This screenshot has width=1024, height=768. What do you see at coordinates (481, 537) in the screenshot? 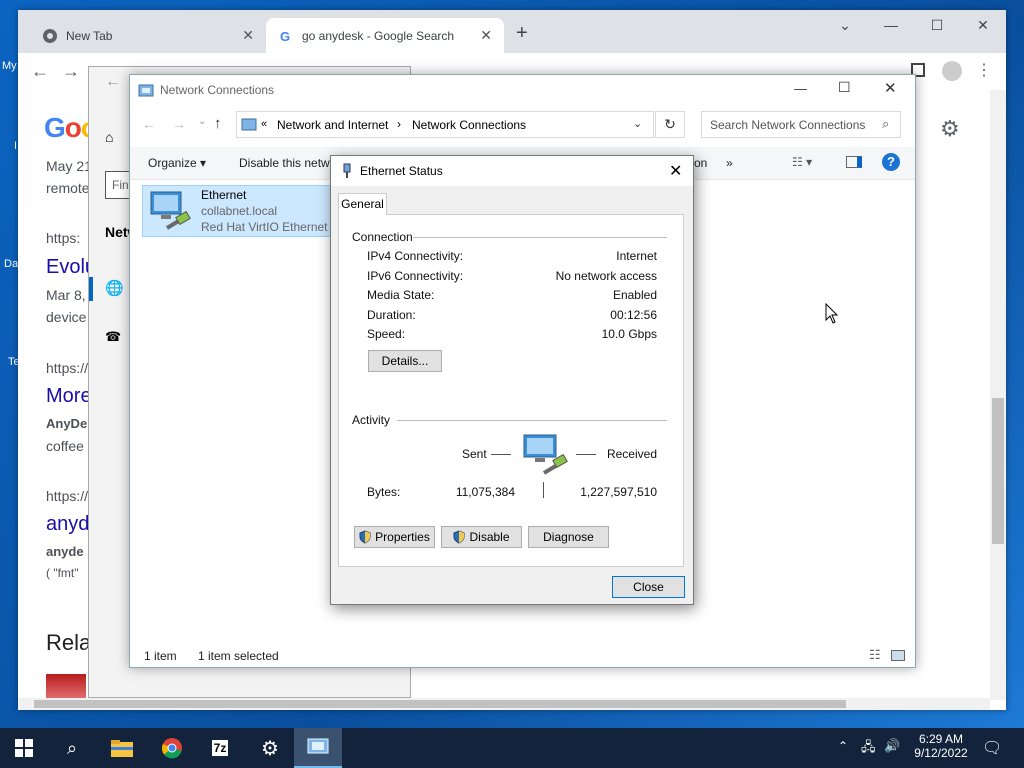
I see `disable-button: Disable` at bounding box center [481, 537].